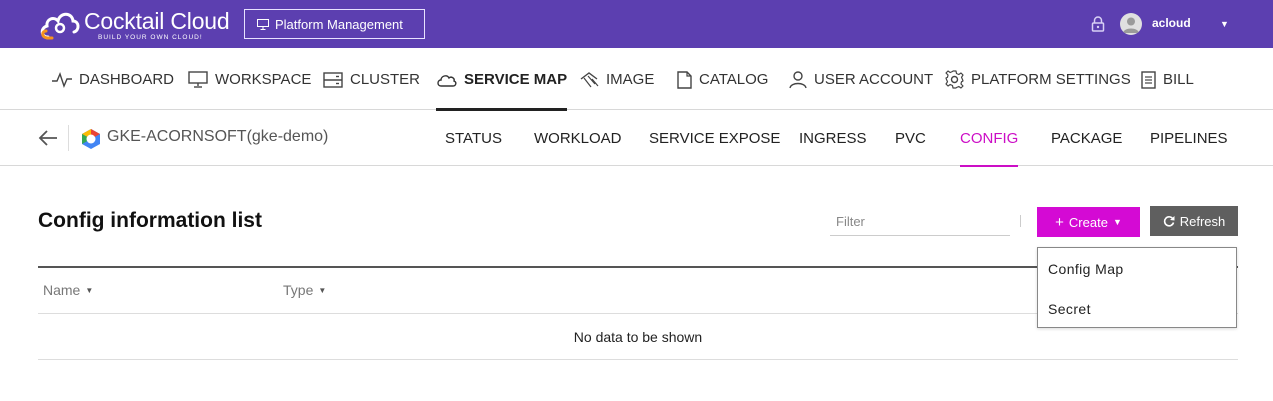 This screenshot has height=401, width=1273. Describe the element at coordinates (1189, 138) in the screenshot. I see `tab-pipelines: PIPELINES` at that location.